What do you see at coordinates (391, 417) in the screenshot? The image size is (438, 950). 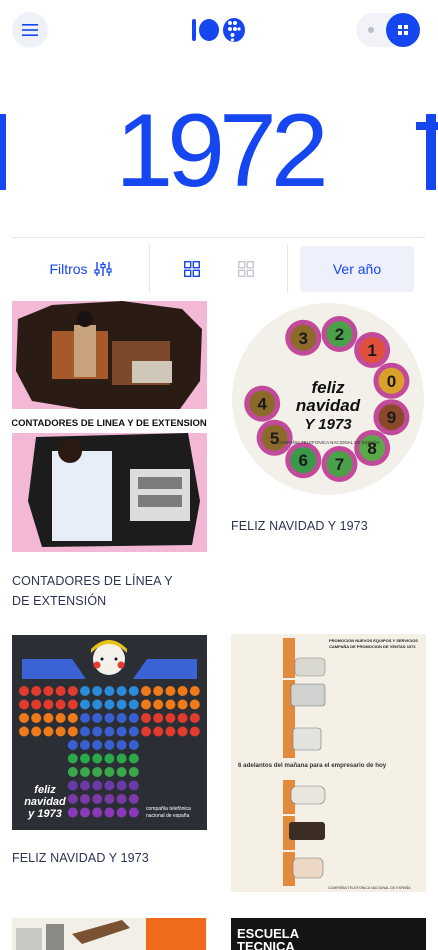 I see `dial-digit: 9` at bounding box center [391, 417].